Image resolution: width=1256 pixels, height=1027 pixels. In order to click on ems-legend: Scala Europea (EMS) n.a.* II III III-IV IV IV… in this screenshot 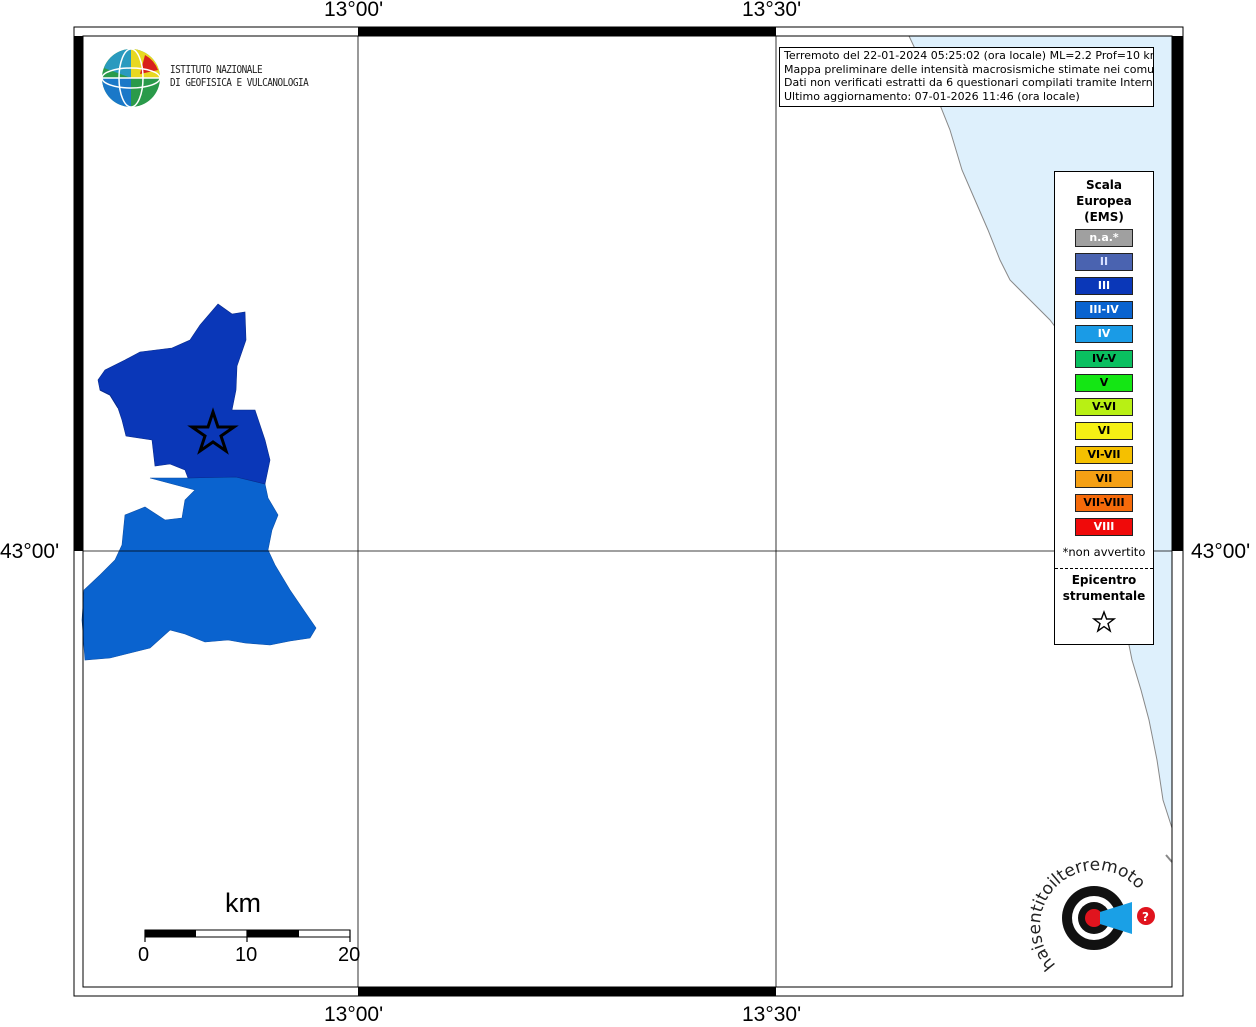, I will do `click(1104, 408)`.